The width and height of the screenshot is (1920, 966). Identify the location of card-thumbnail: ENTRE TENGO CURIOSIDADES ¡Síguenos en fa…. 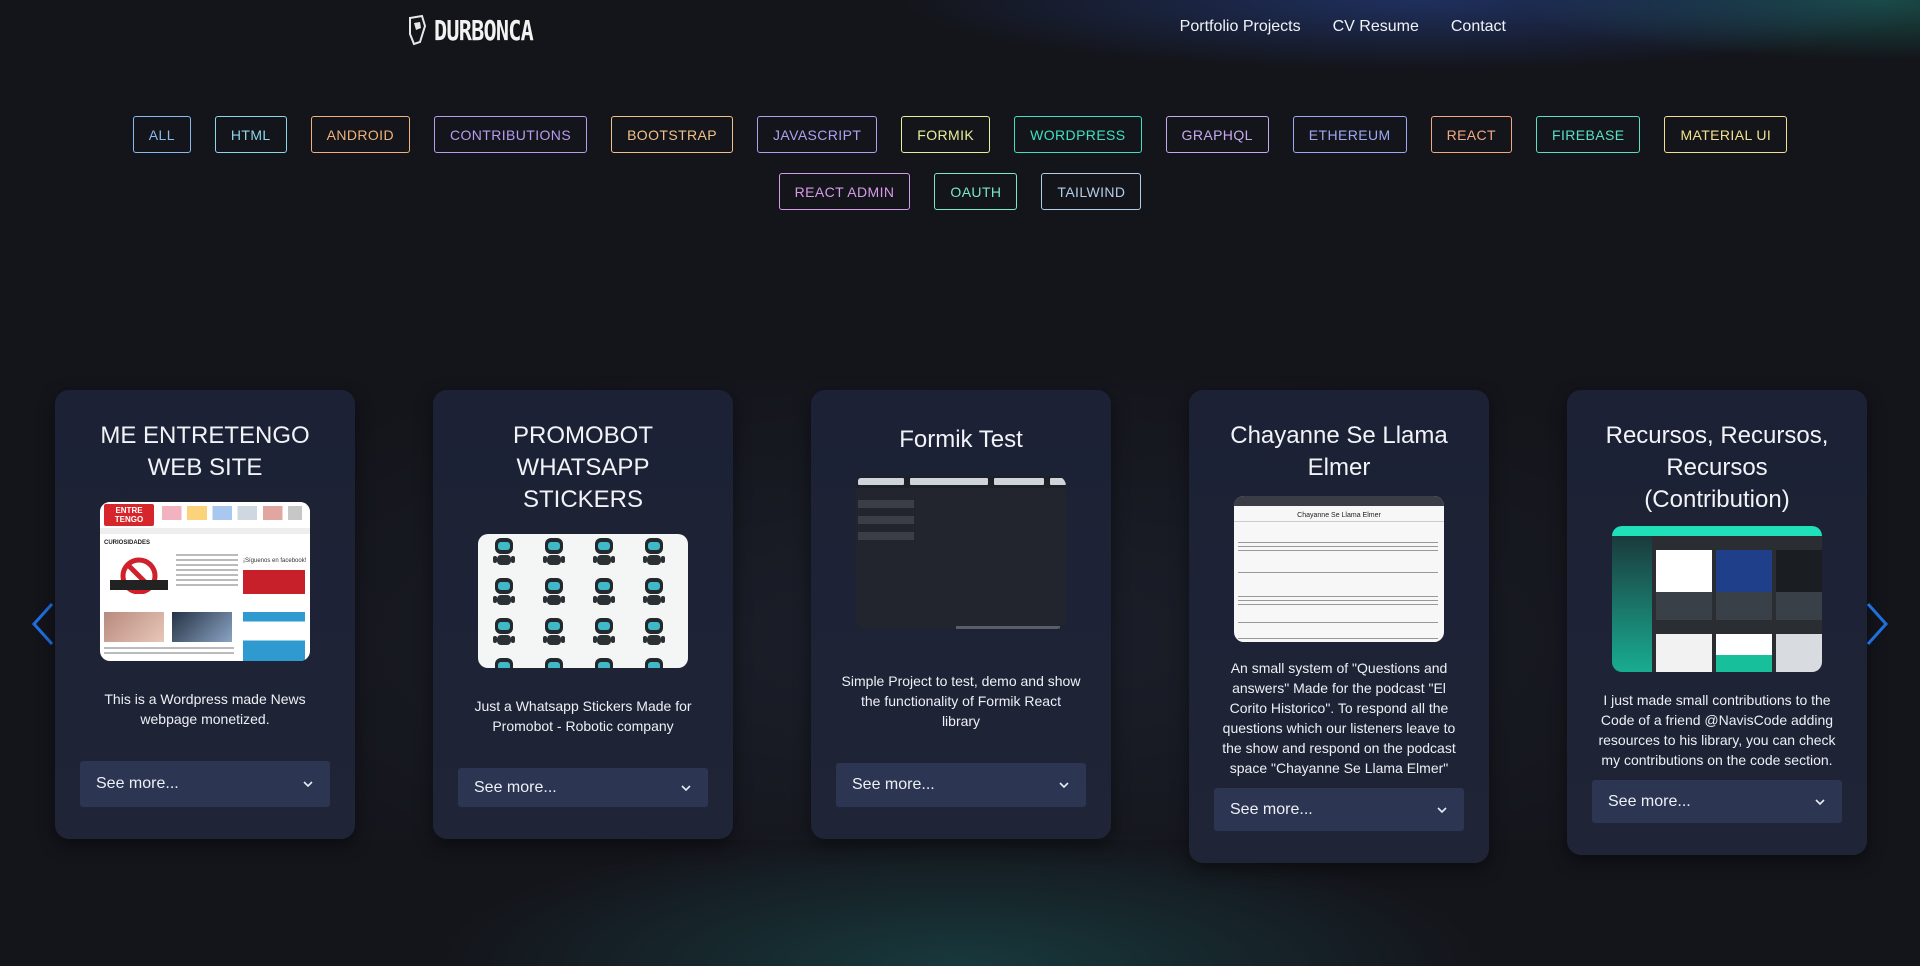
(205, 581).